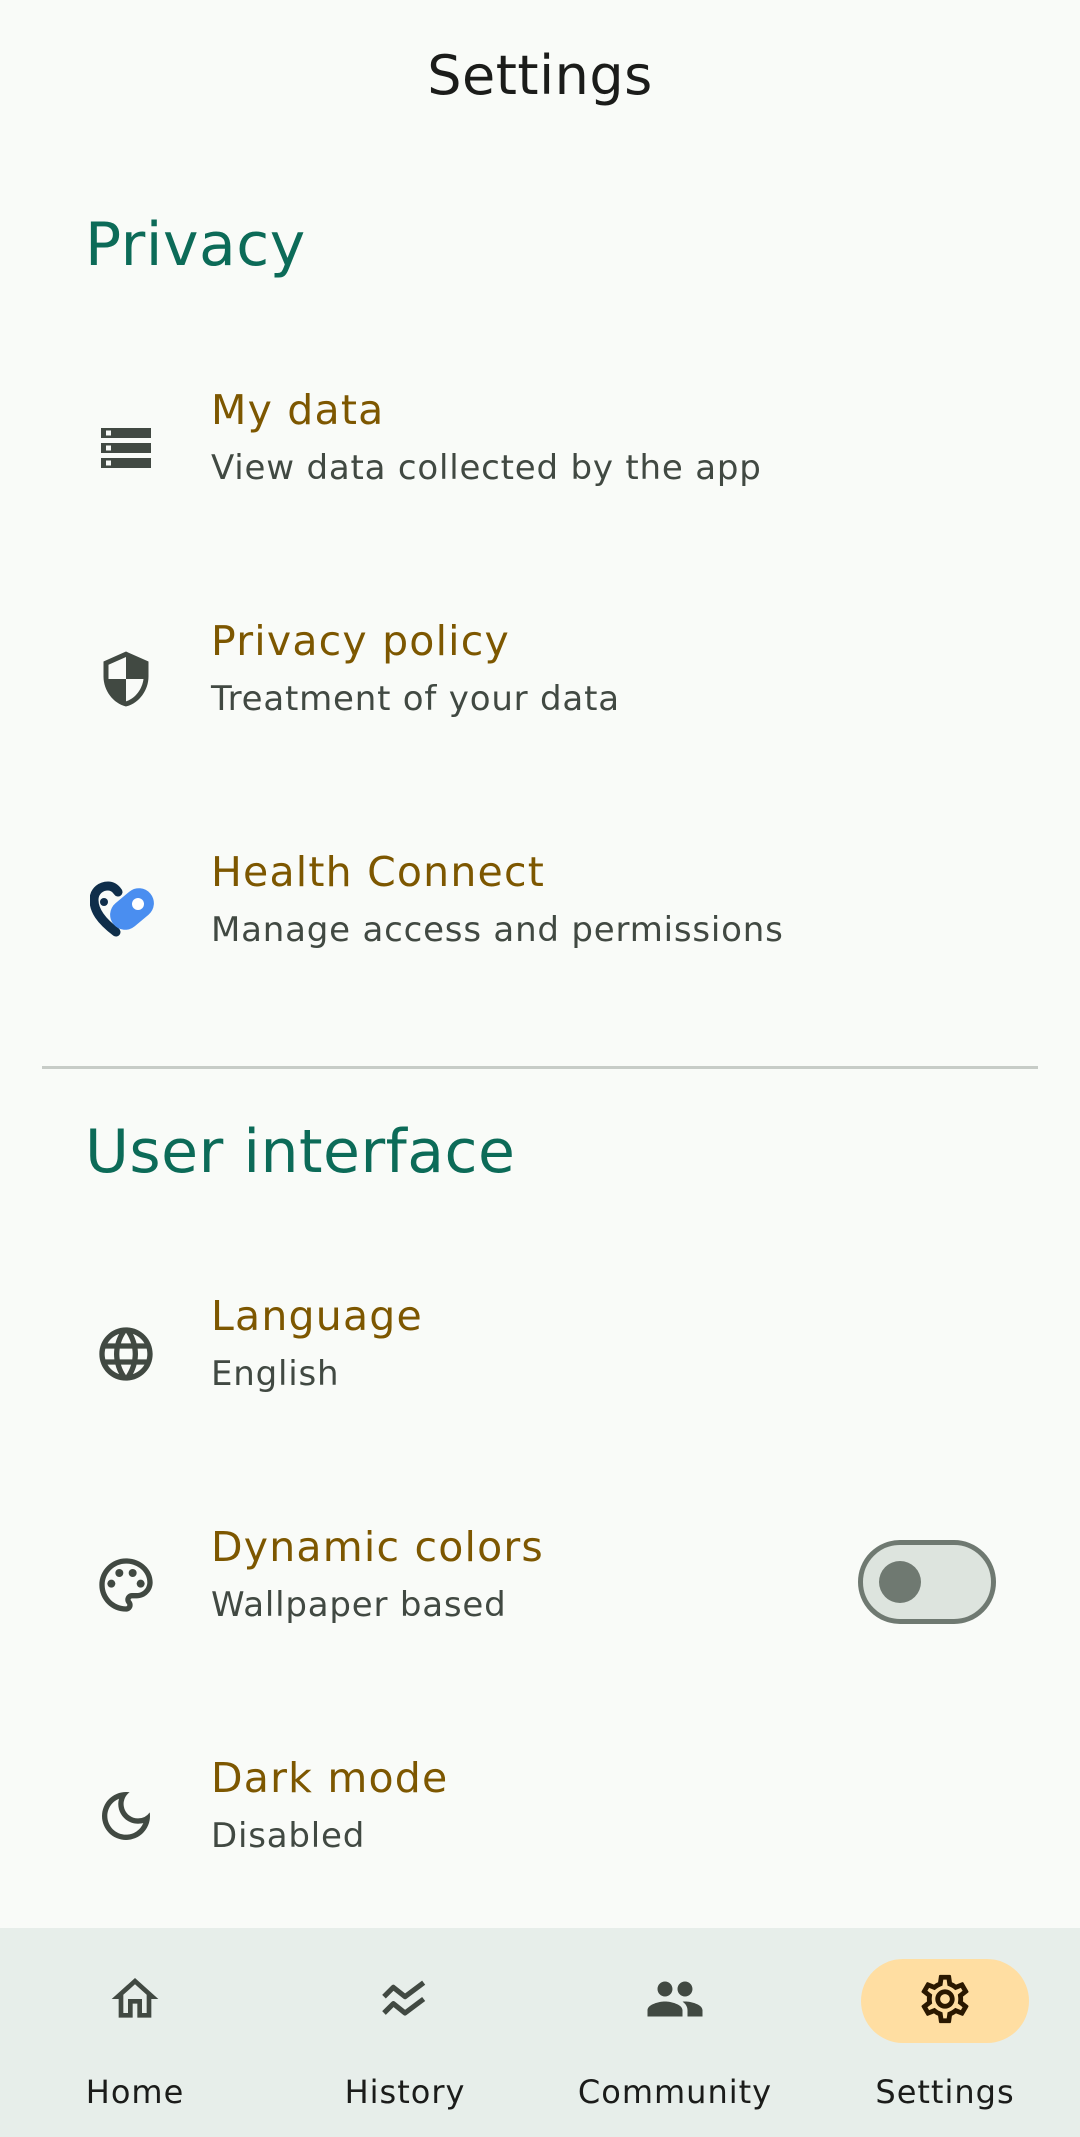  I want to click on dark-mode-value: Disabled, so click(288, 1836).